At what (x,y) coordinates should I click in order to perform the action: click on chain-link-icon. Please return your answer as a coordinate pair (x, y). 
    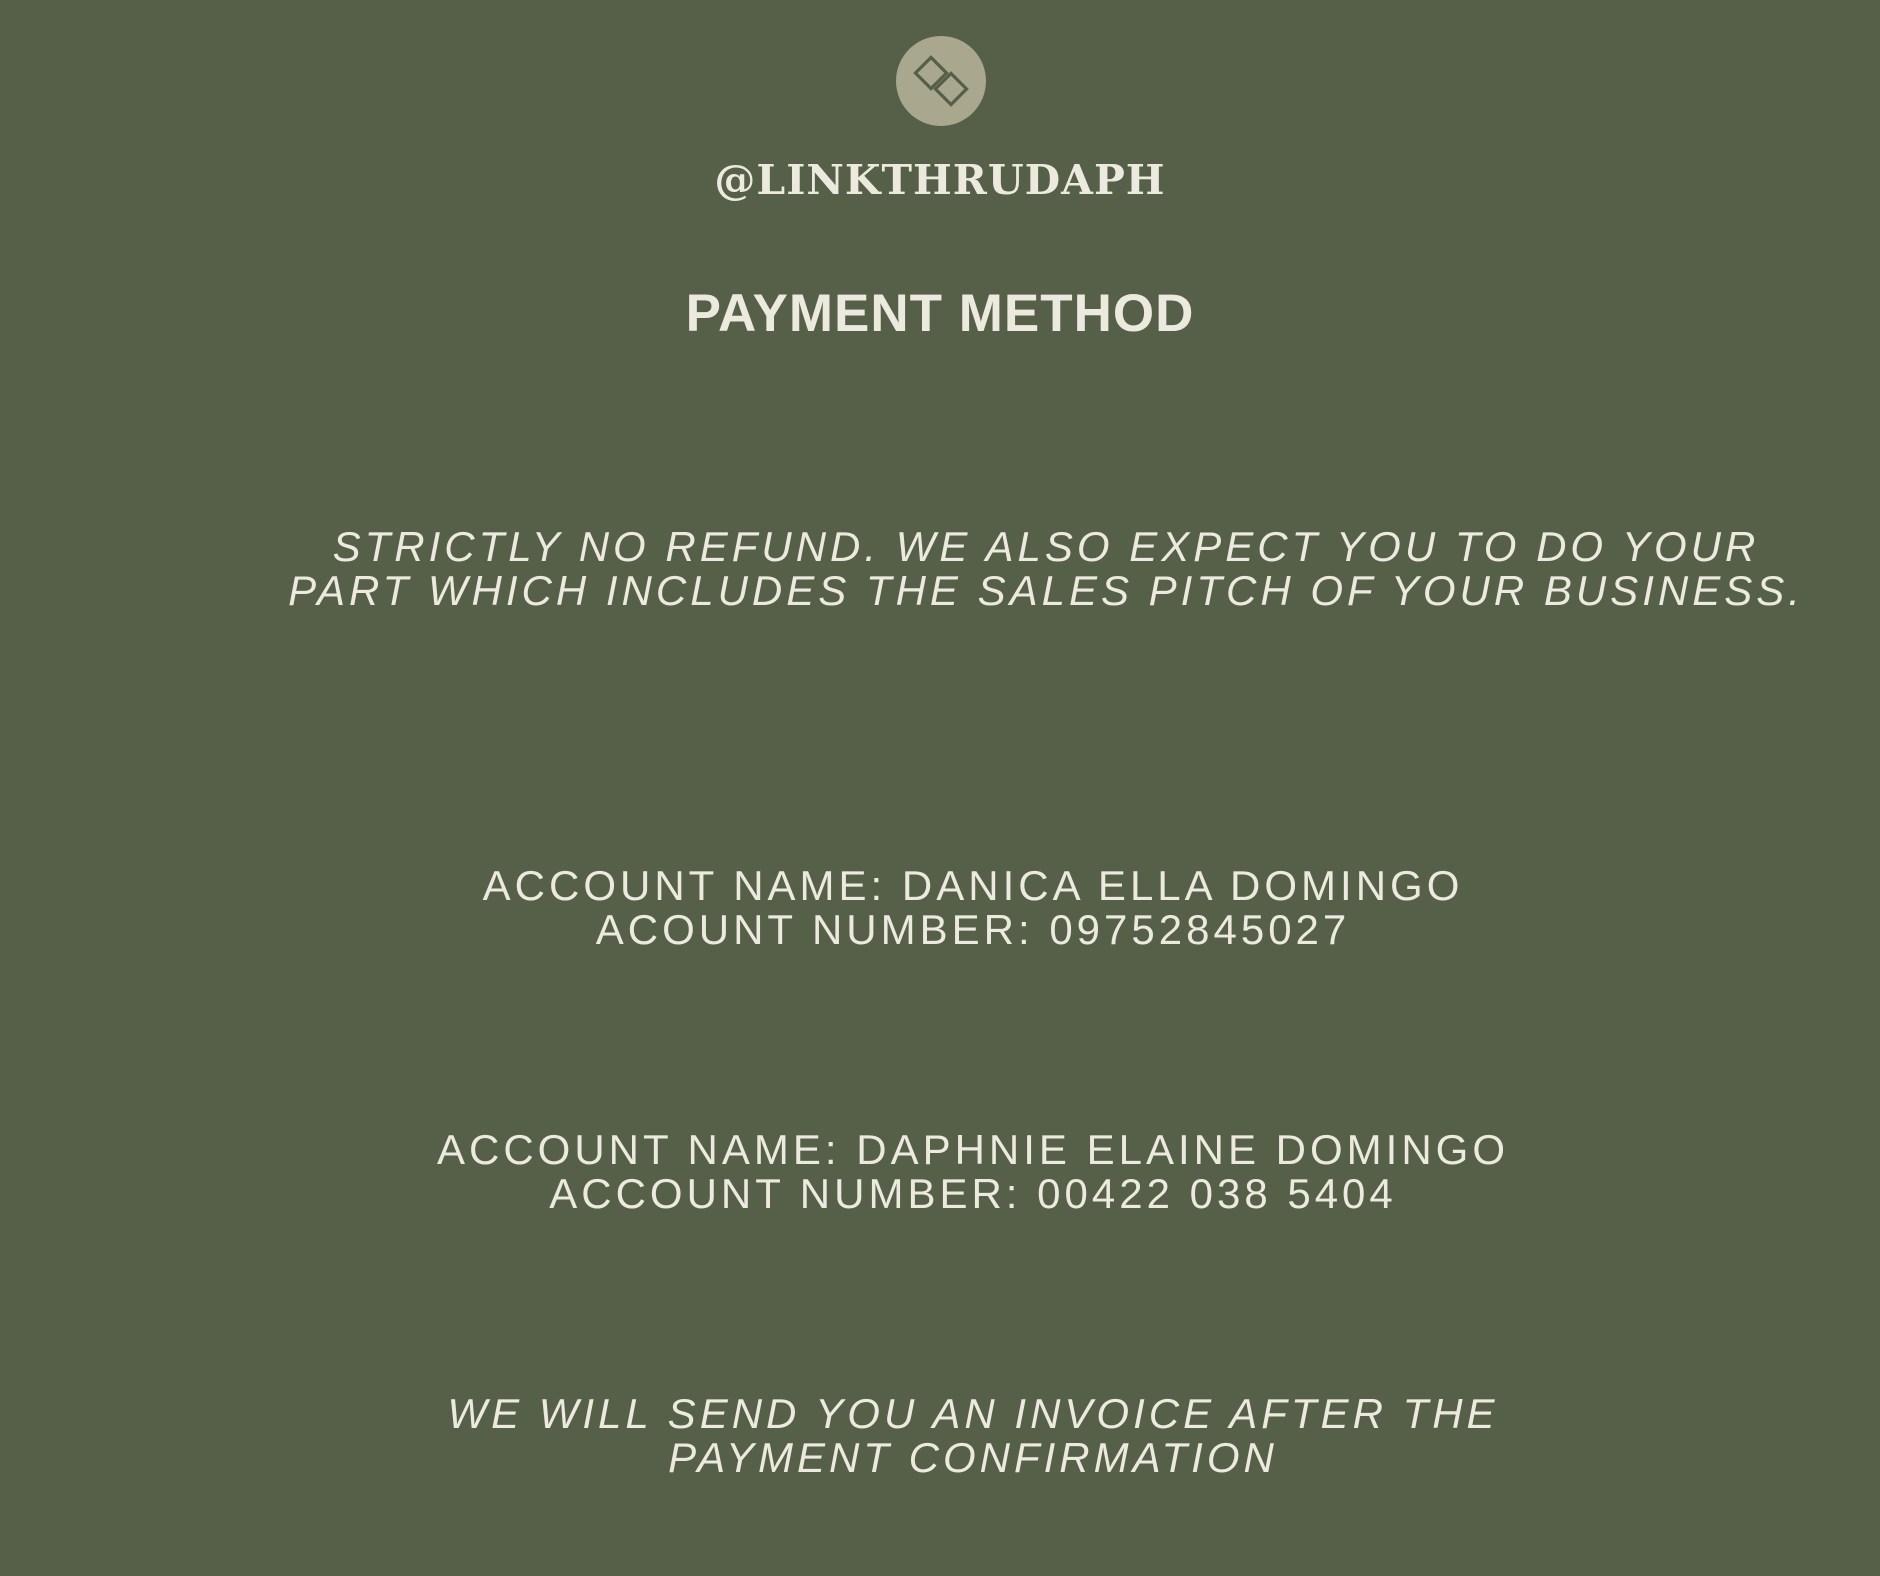
    Looking at the image, I should click on (941, 81).